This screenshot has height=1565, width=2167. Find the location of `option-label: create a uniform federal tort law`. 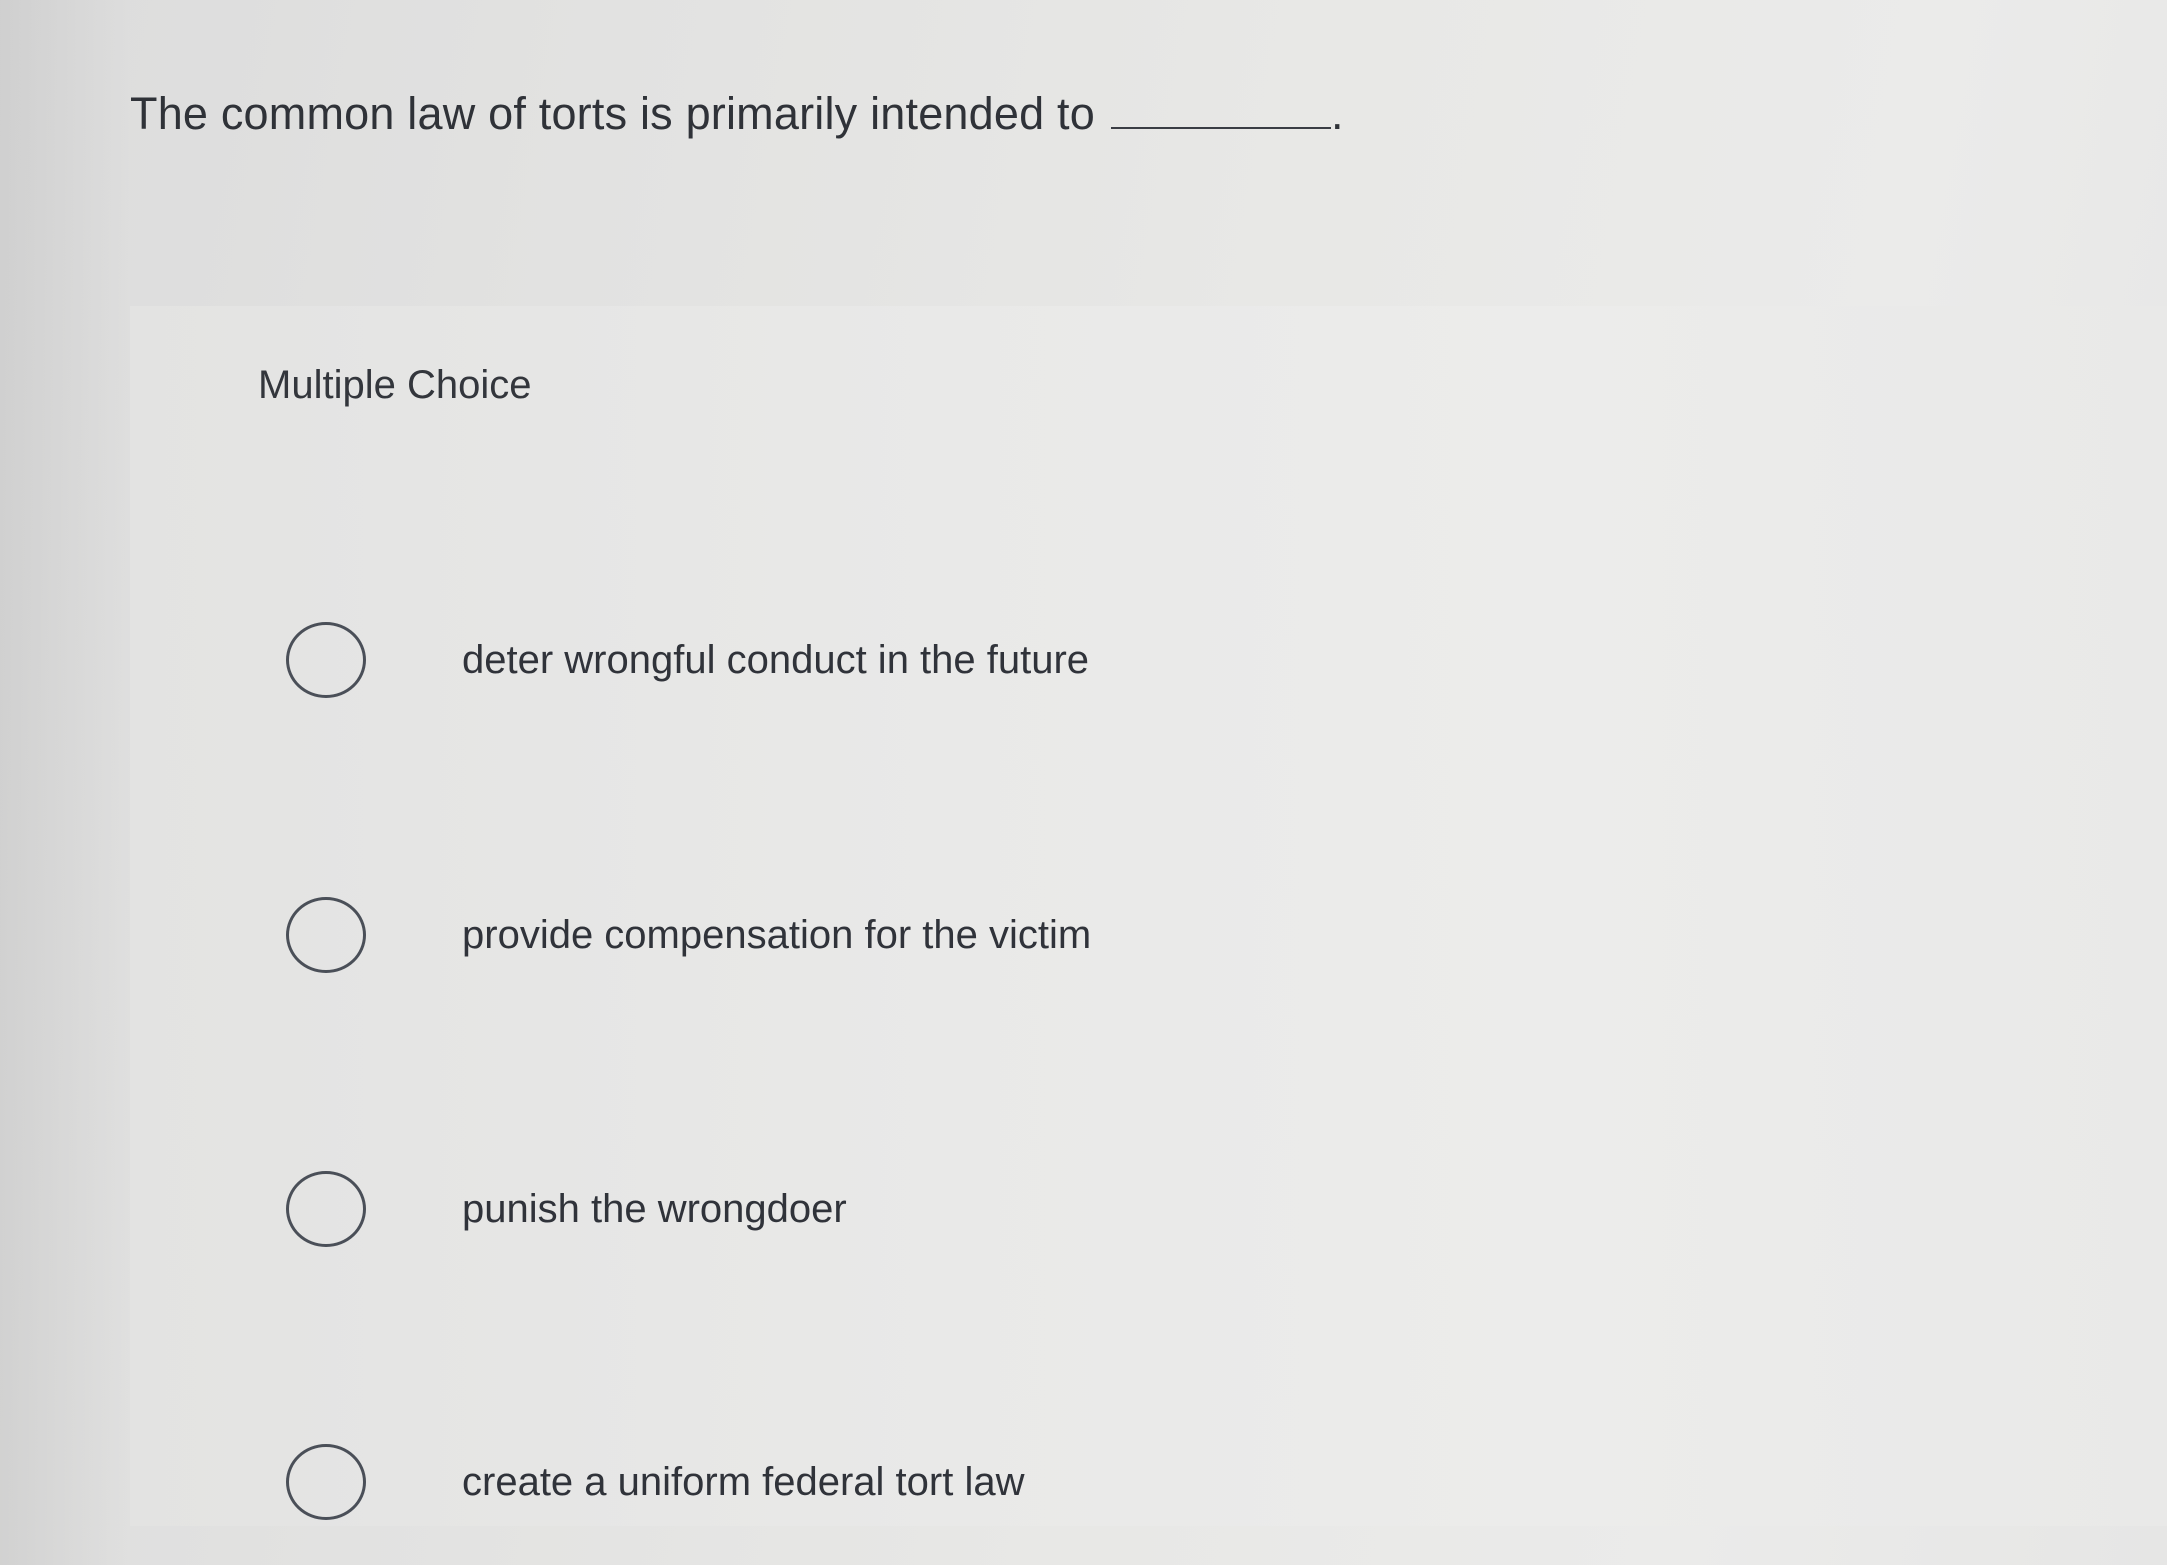

option-label: create a uniform federal tort law is located at coordinates (743, 1481).